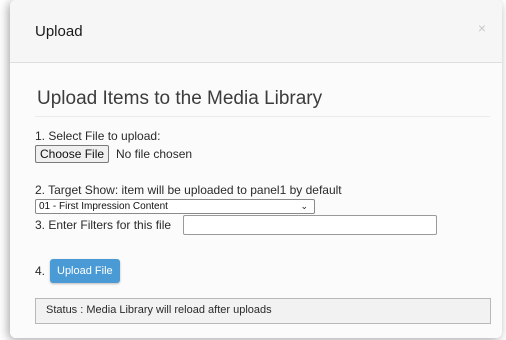  Describe the element at coordinates (310, 225) in the screenshot. I see `filters-input` at that location.